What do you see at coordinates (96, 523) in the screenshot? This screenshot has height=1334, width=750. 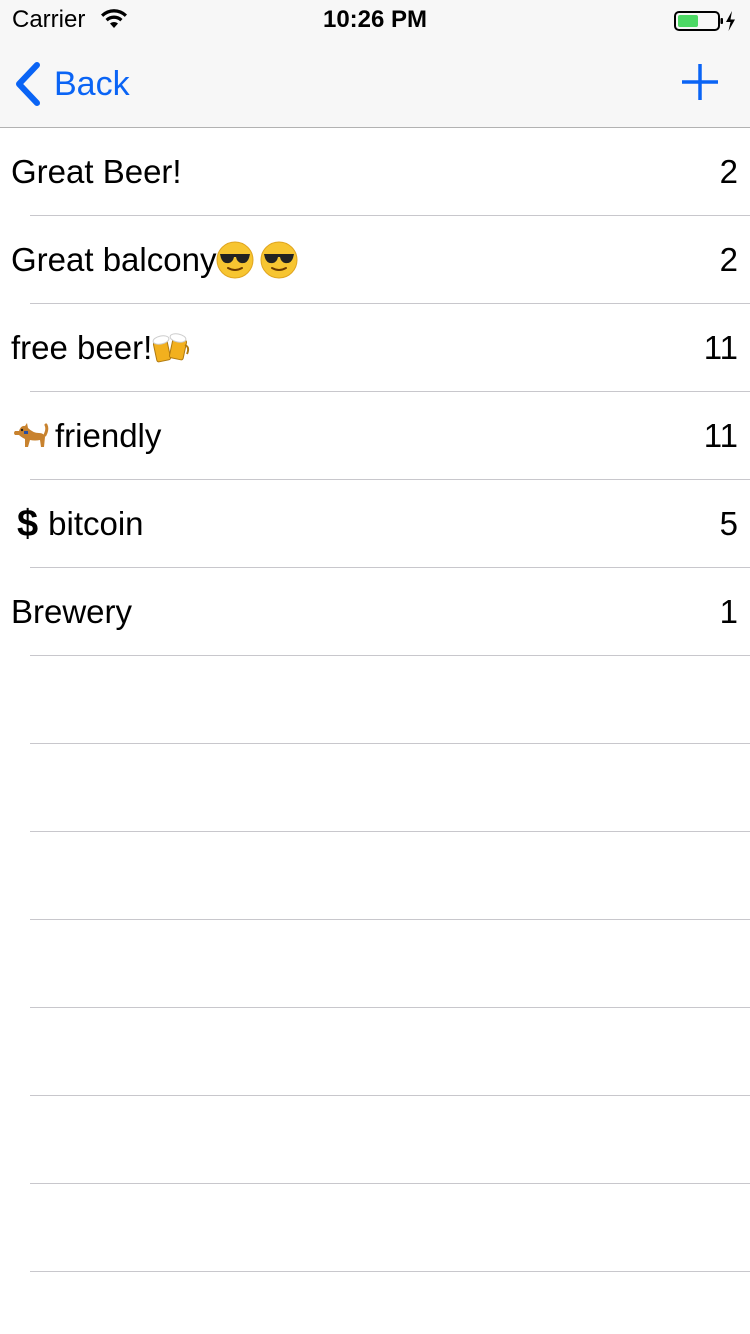 I see `row-label: bitcoin` at bounding box center [96, 523].